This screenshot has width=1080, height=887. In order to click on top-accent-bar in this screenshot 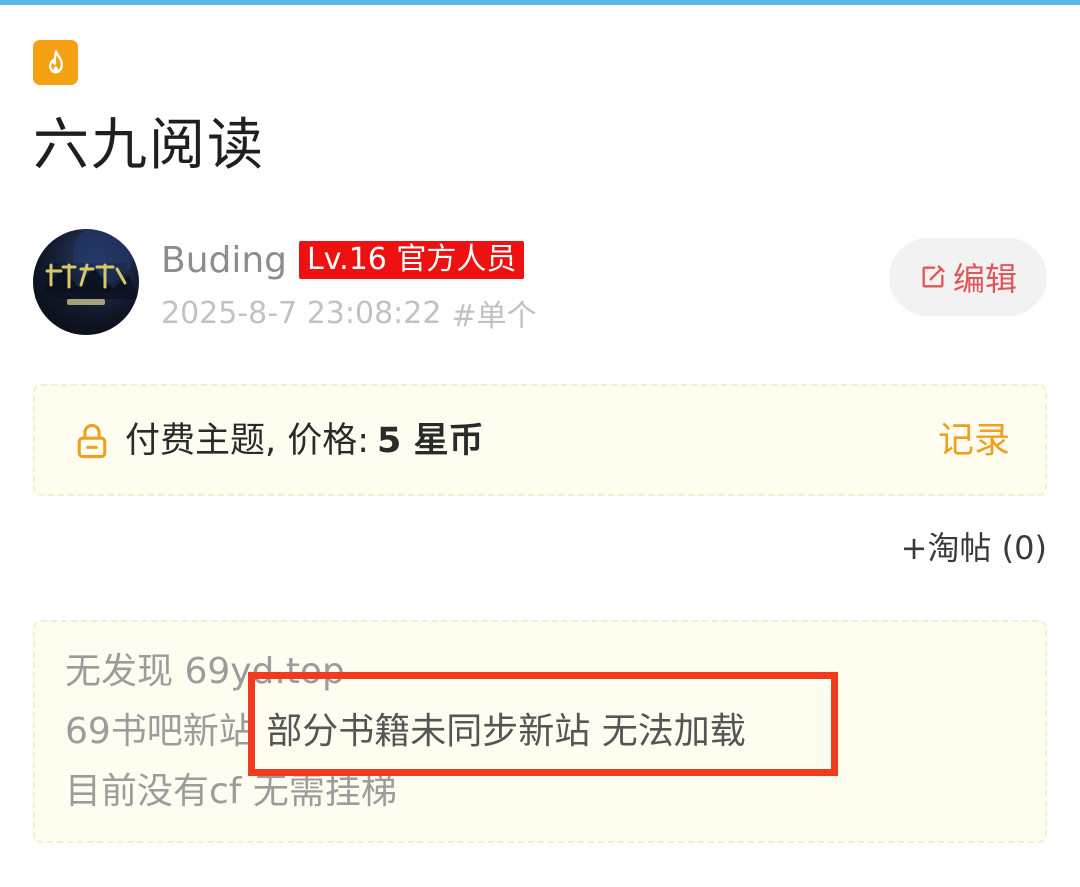, I will do `click(540, 2)`.